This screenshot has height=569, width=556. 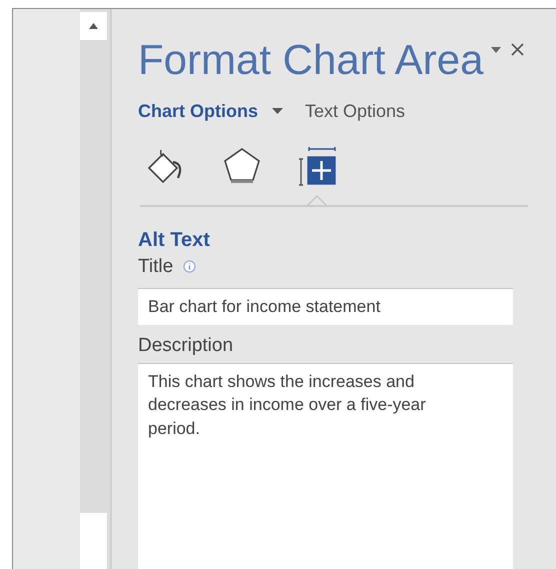 What do you see at coordinates (355, 111) in the screenshot?
I see `options-tab: Text Options` at bounding box center [355, 111].